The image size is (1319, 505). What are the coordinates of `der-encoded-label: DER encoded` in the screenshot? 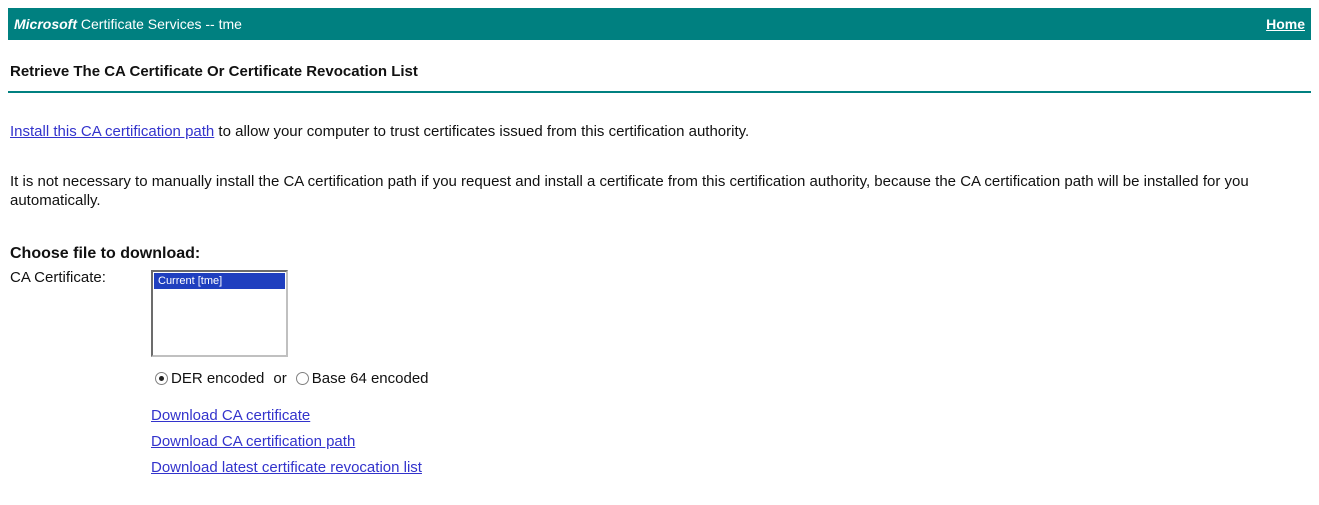 It's located at (217, 378).